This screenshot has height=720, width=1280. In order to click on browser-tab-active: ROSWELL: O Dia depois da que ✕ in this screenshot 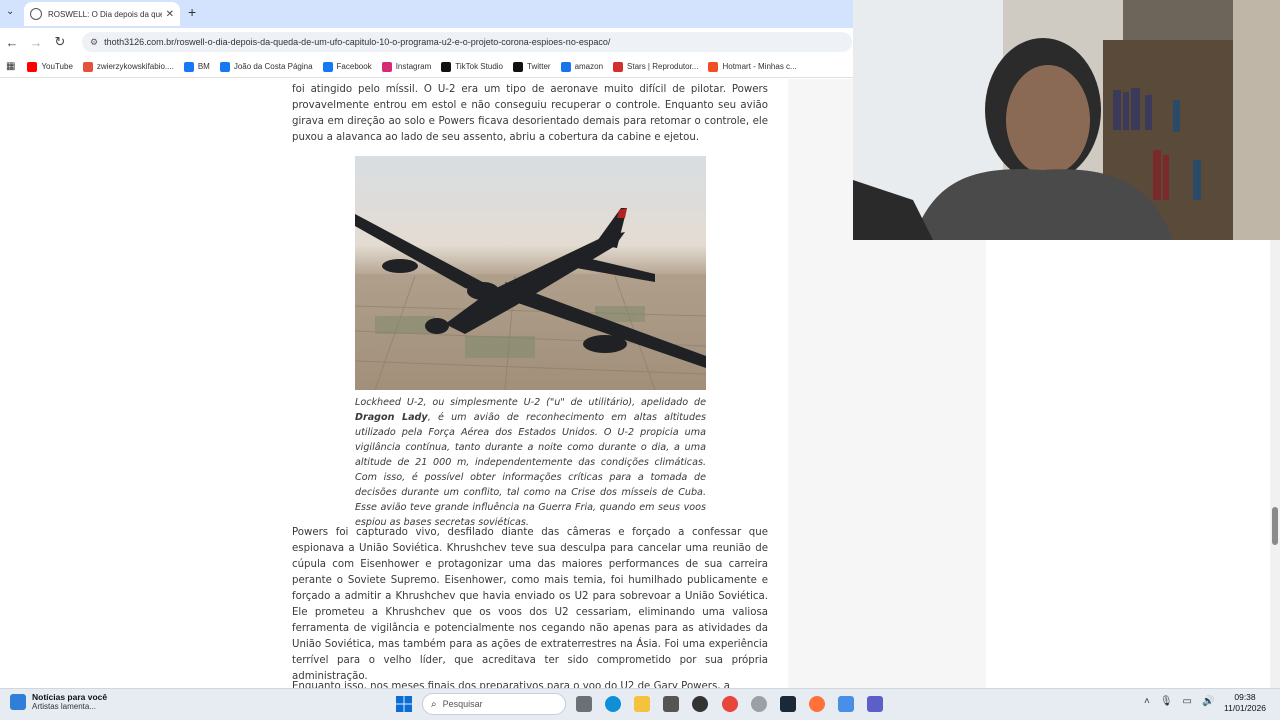, I will do `click(102, 14)`.